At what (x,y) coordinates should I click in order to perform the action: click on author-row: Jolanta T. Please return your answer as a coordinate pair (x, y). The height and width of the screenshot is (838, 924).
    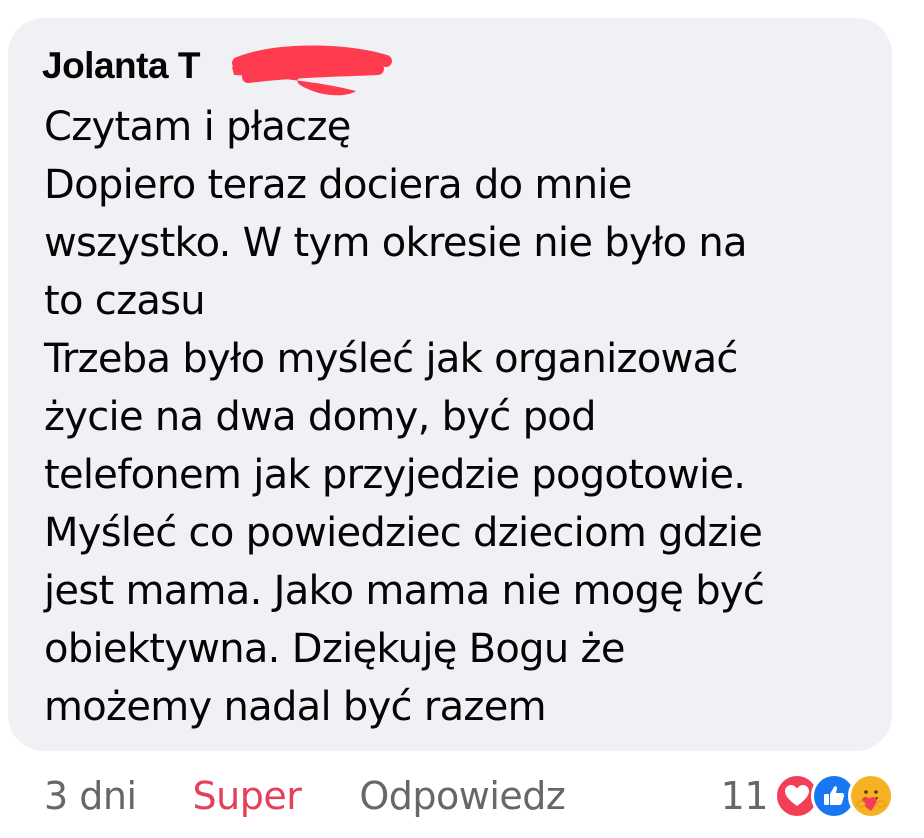
    Looking at the image, I should click on (121, 66).